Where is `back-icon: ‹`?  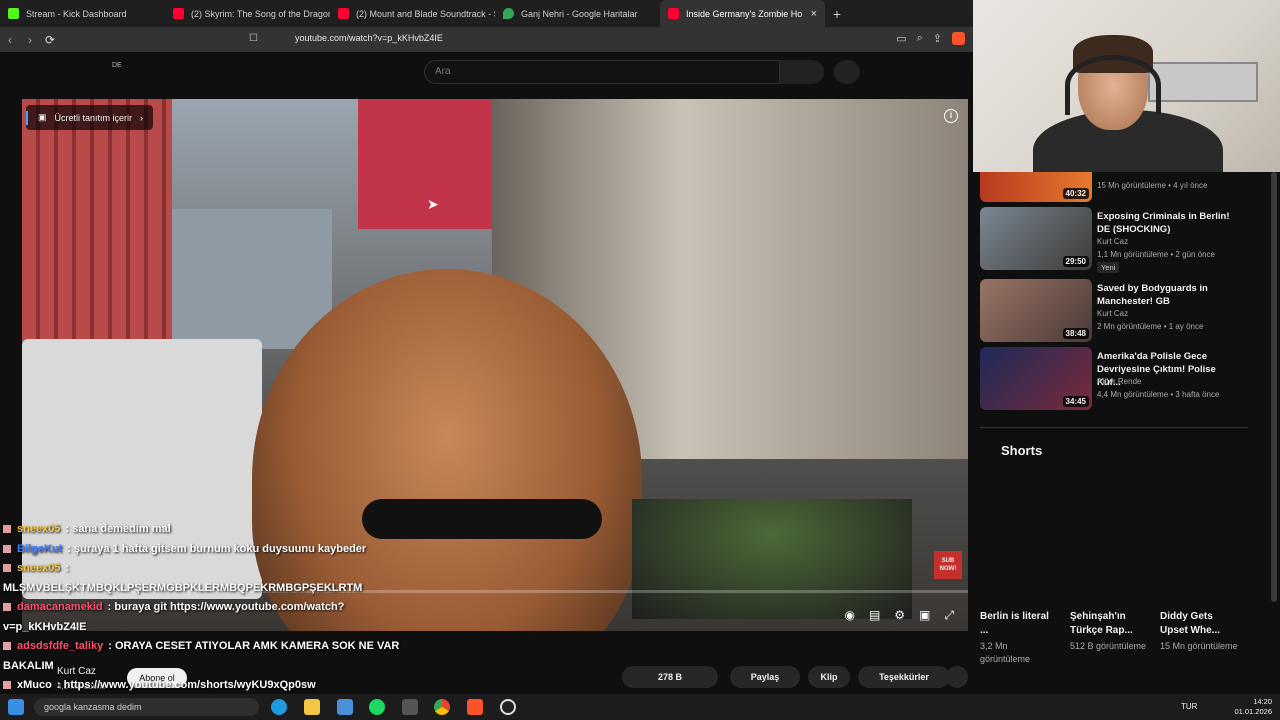
back-icon: ‹ is located at coordinates (10, 40).